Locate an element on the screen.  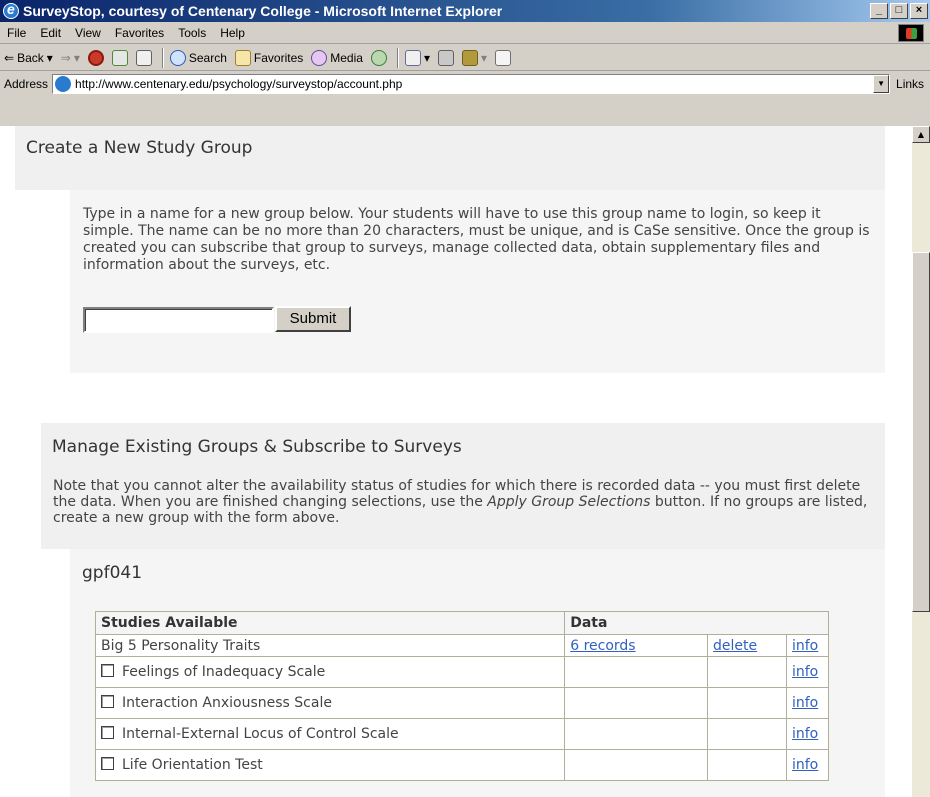
table-header-row: Studies Available Data is located at coordinates (461, 623).